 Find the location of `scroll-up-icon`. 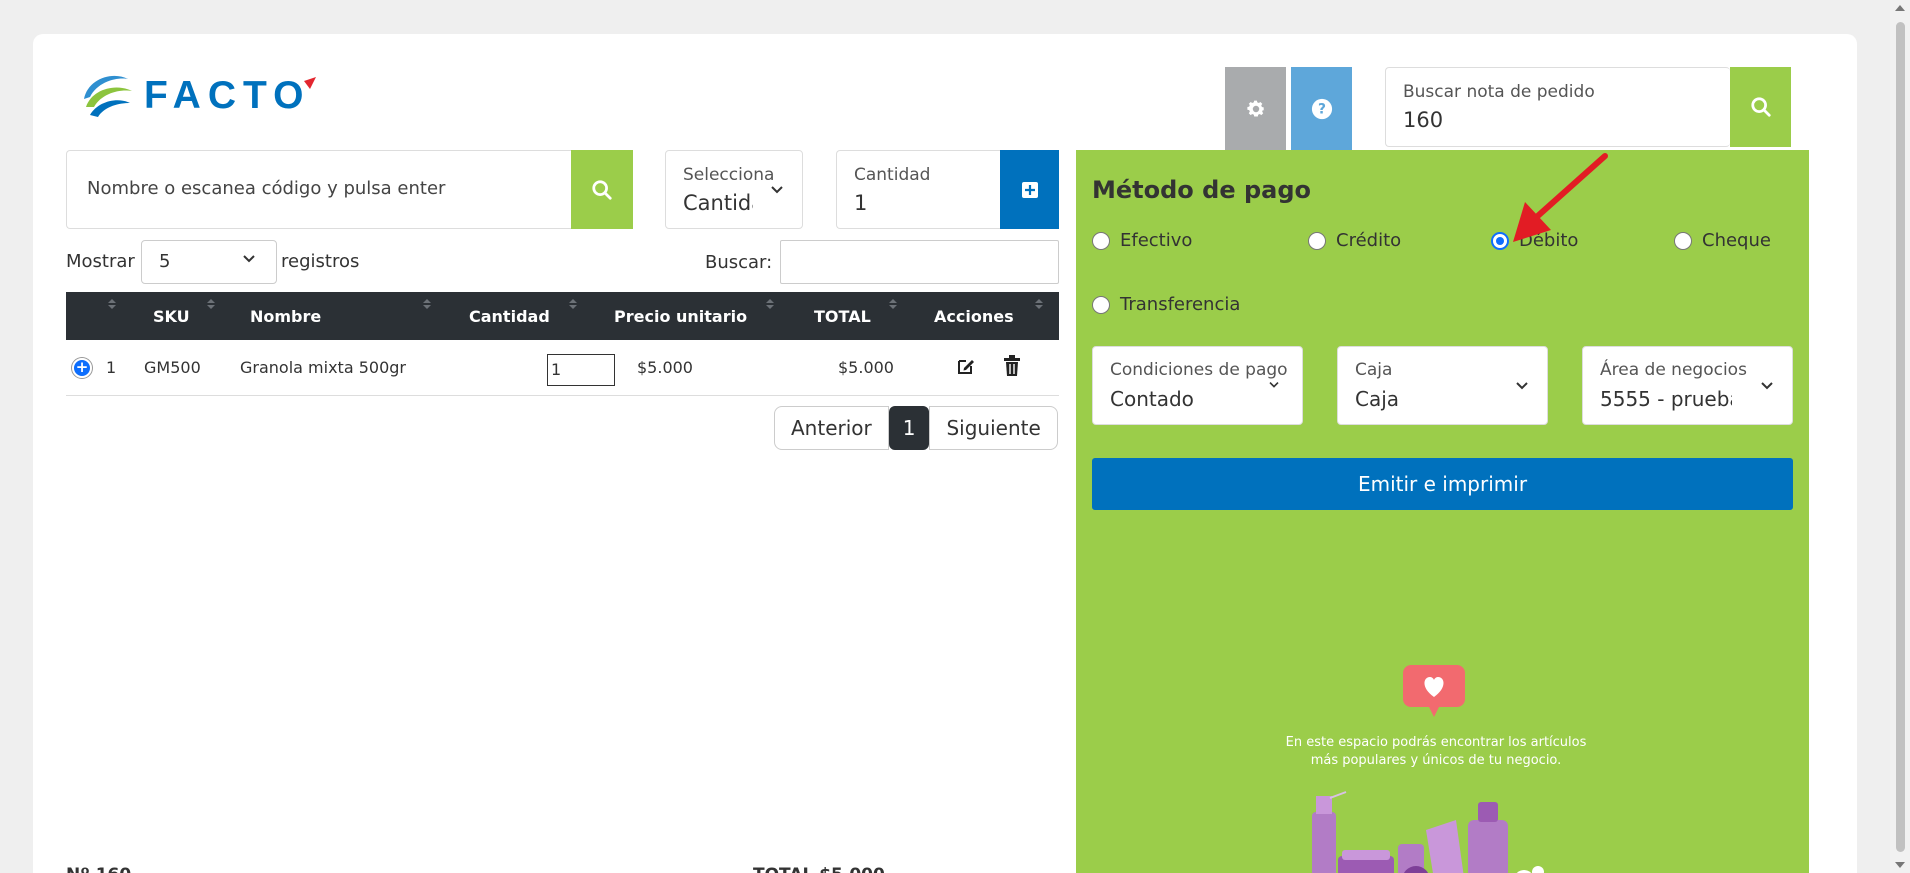

scroll-up-icon is located at coordinates (1900, 8).